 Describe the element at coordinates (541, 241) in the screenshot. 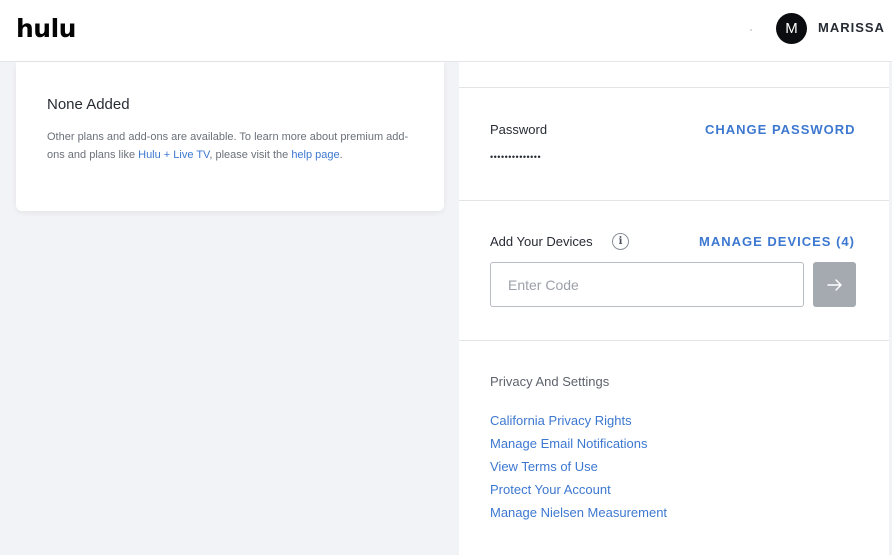

I see `add-devices-label: Add Your Devices` at that location.